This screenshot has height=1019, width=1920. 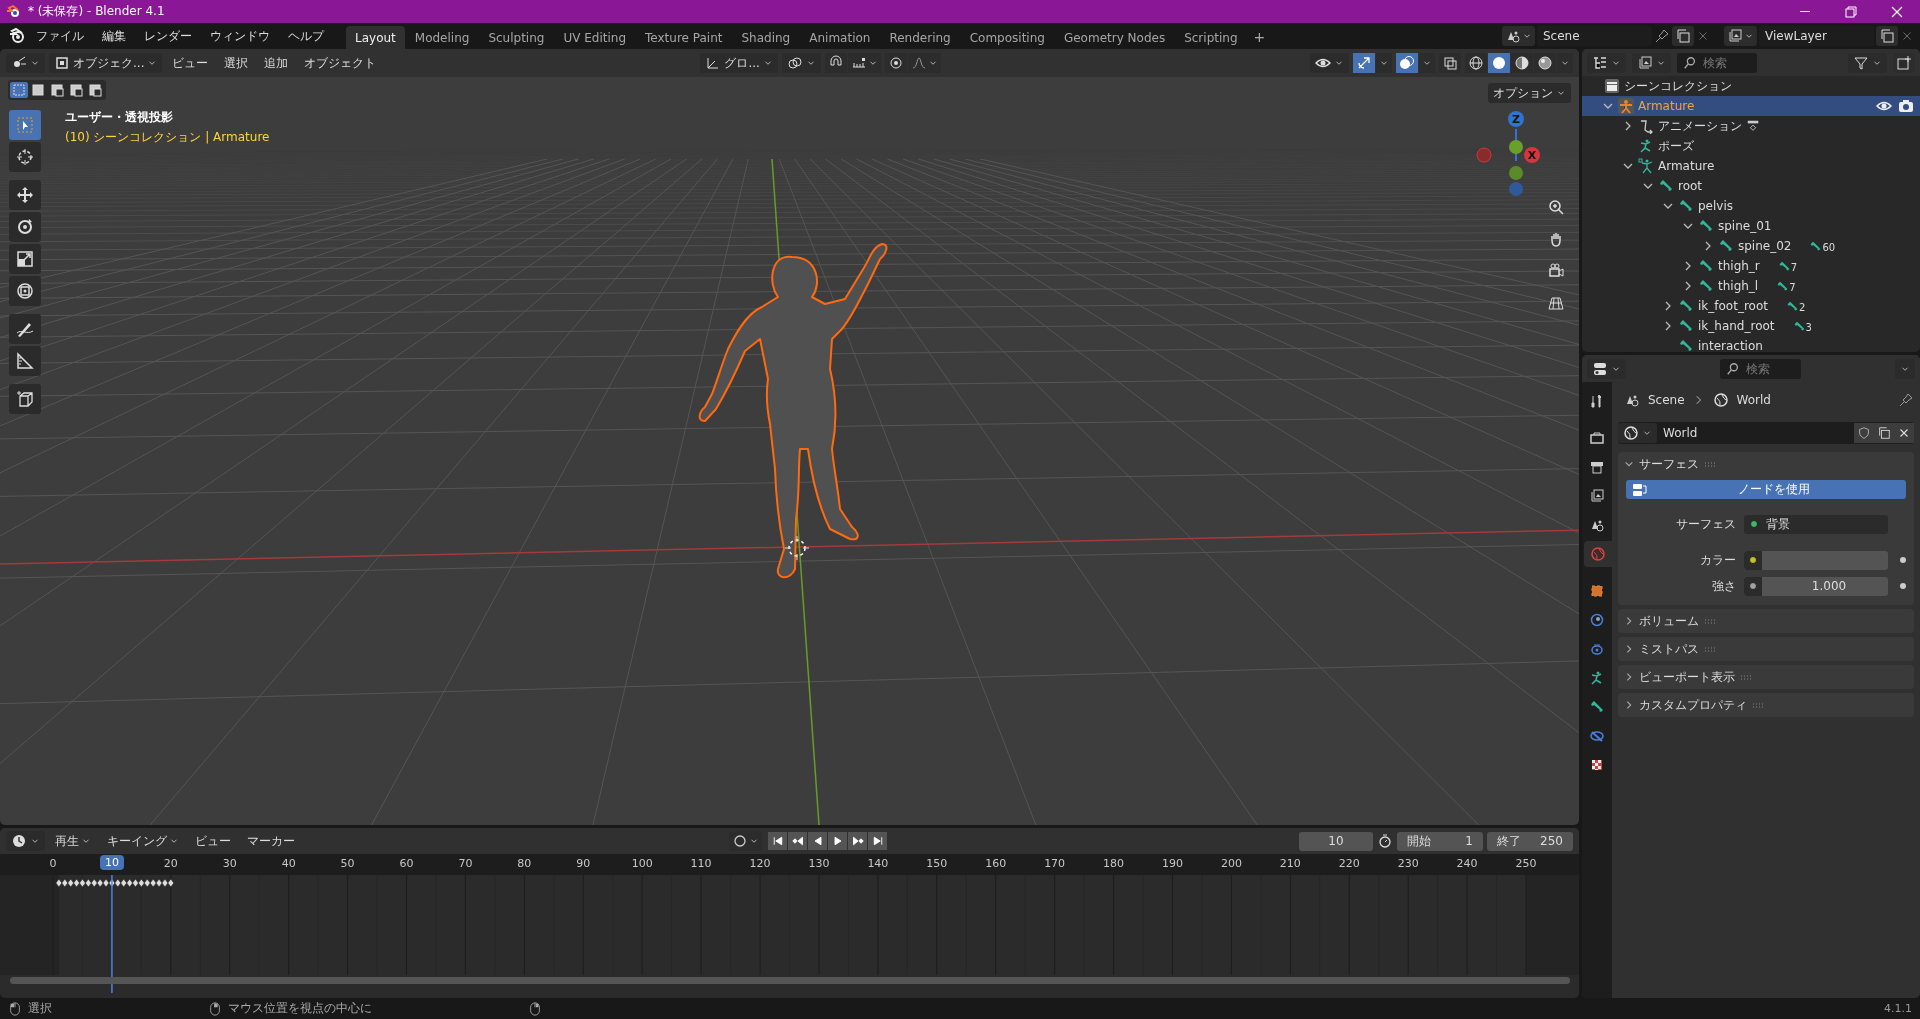 What do you see at coordinates (271, 841) in the screenshot?
I see `header-menu: マーカー` at bounding box center [271, 841].